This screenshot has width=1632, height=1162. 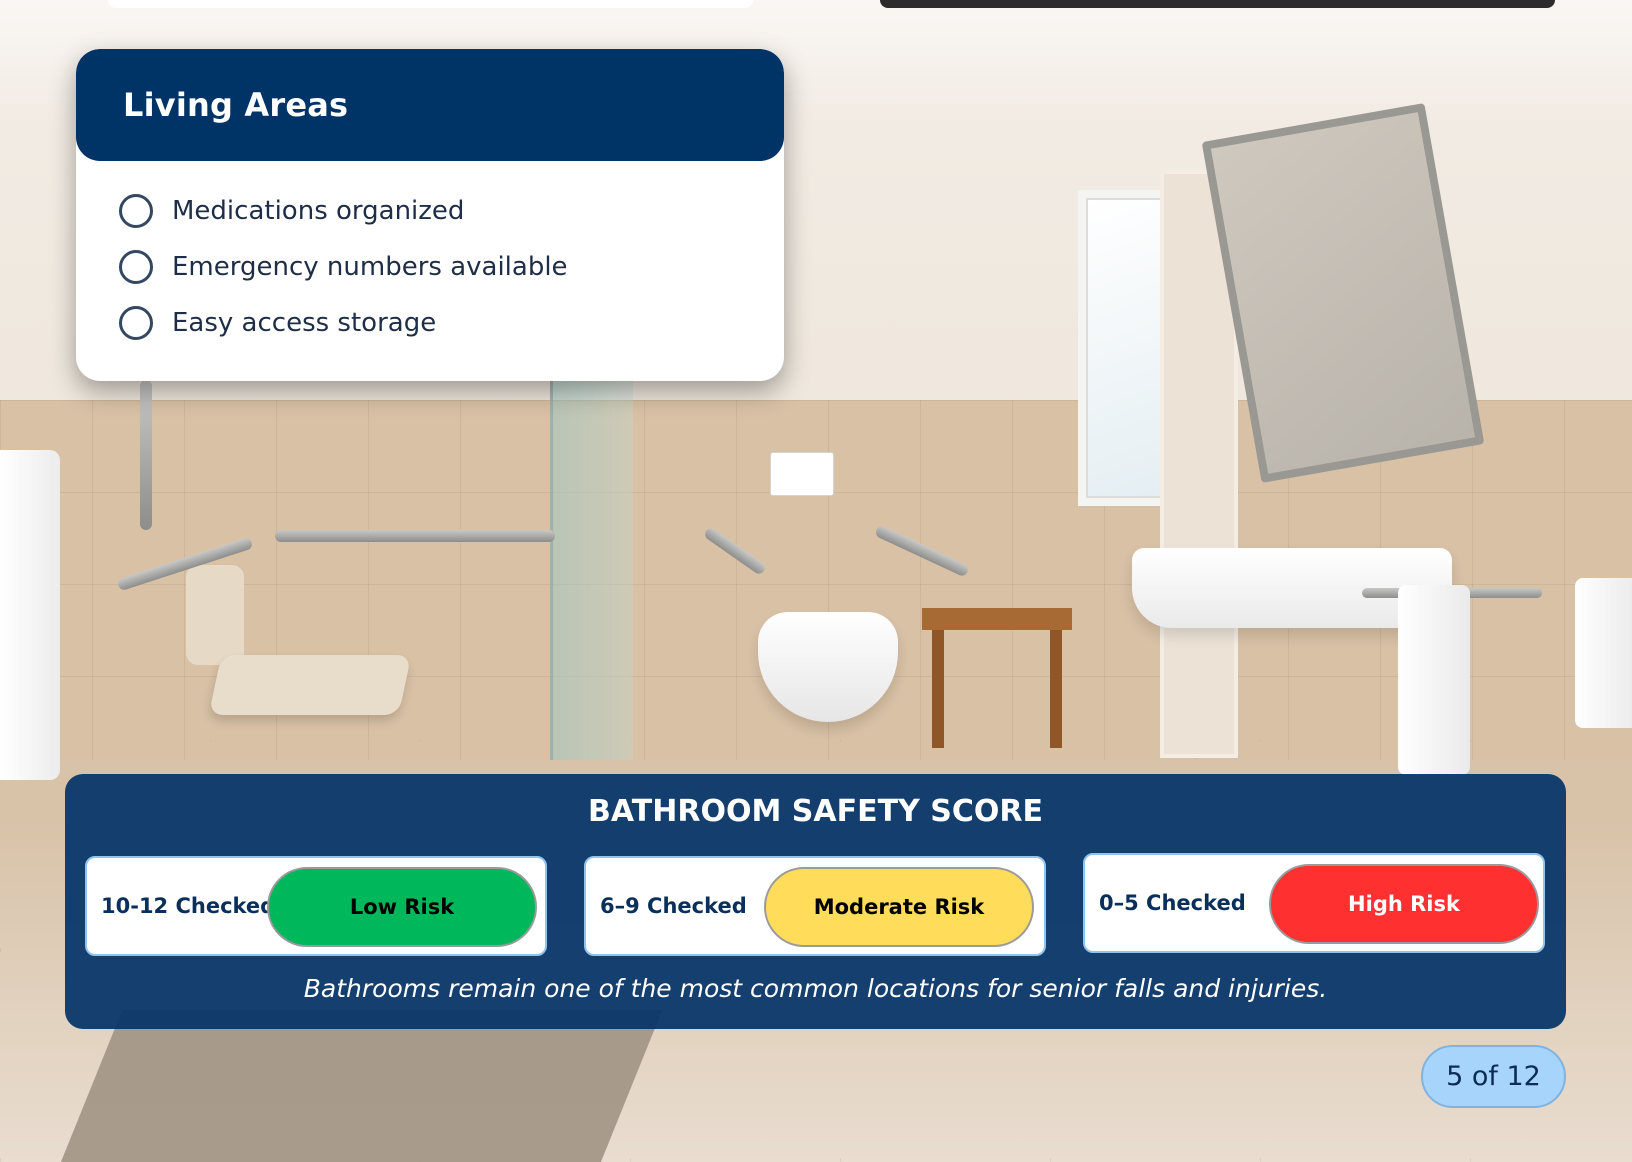 What do you see at coordinates (402, 907) in the screenshot?
I see `low-risk-badge: Low Risk` at bounding box center [402, 907].